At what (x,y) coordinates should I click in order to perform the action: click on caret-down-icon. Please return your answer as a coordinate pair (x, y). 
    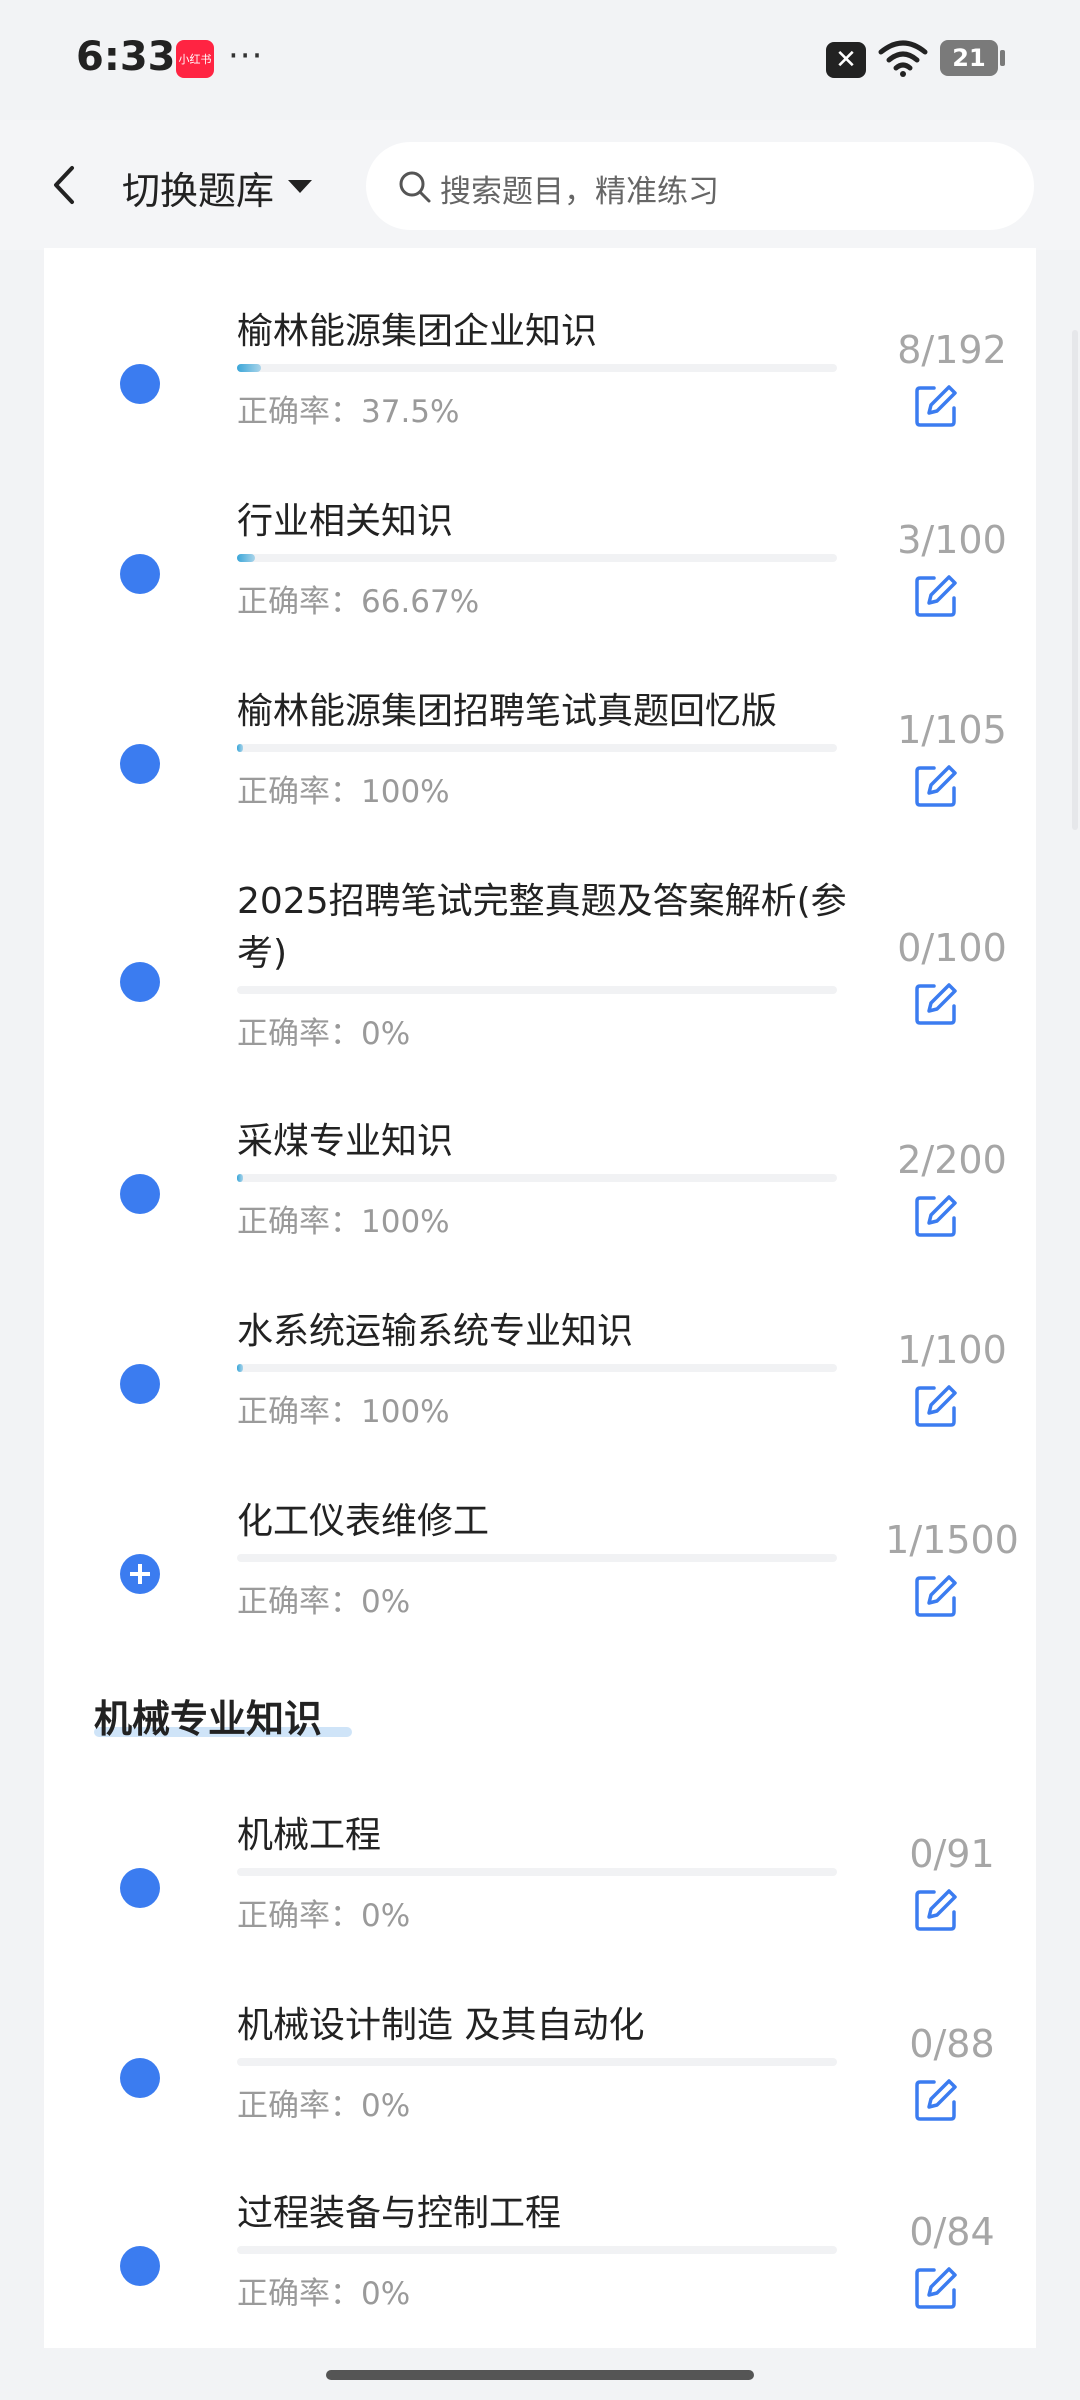
    Looking at the image, I should click on (300, 186).